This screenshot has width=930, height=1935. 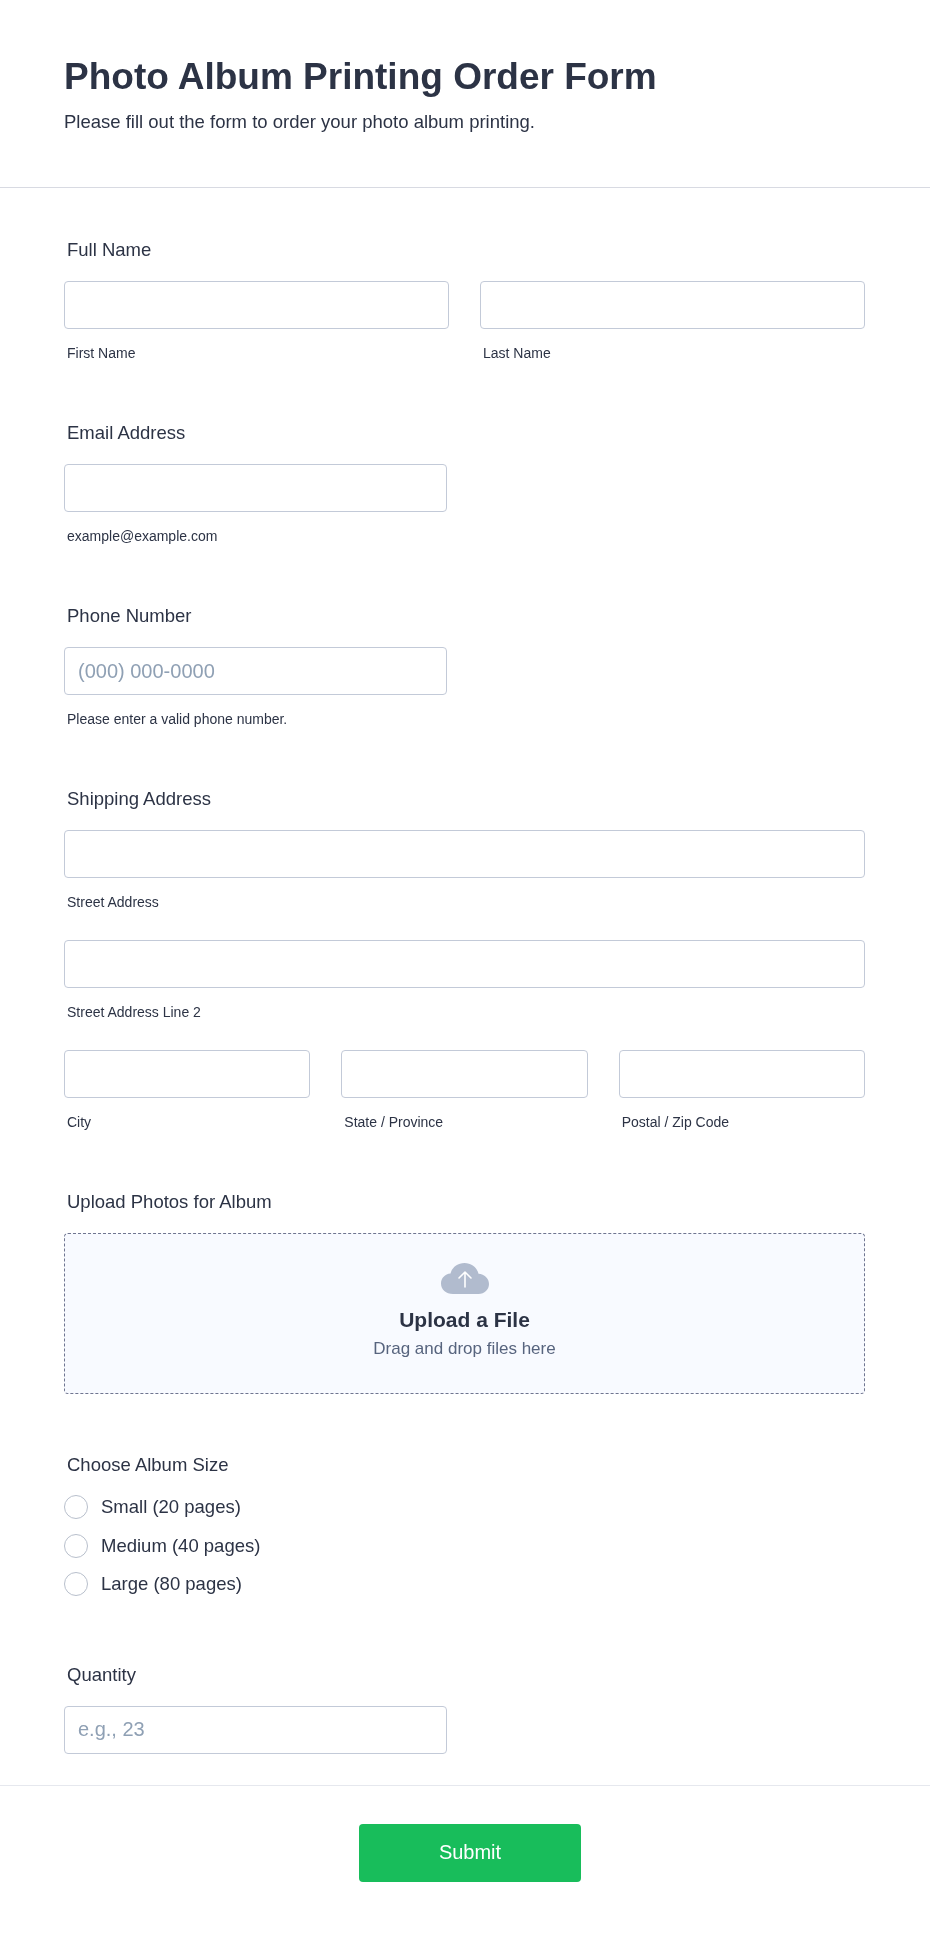 I want to click on field-sublabel: Street Address Line 2, so click(x=134, y=1012).